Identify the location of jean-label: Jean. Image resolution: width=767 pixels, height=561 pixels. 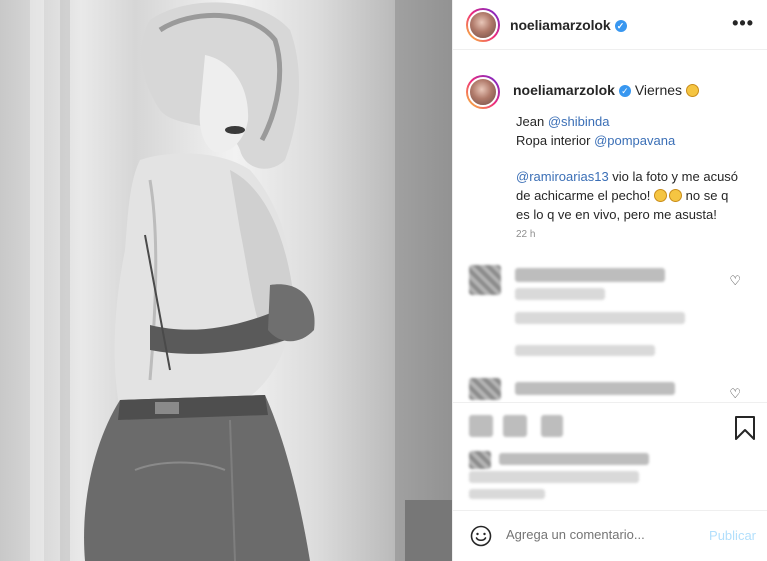
(530, 121).